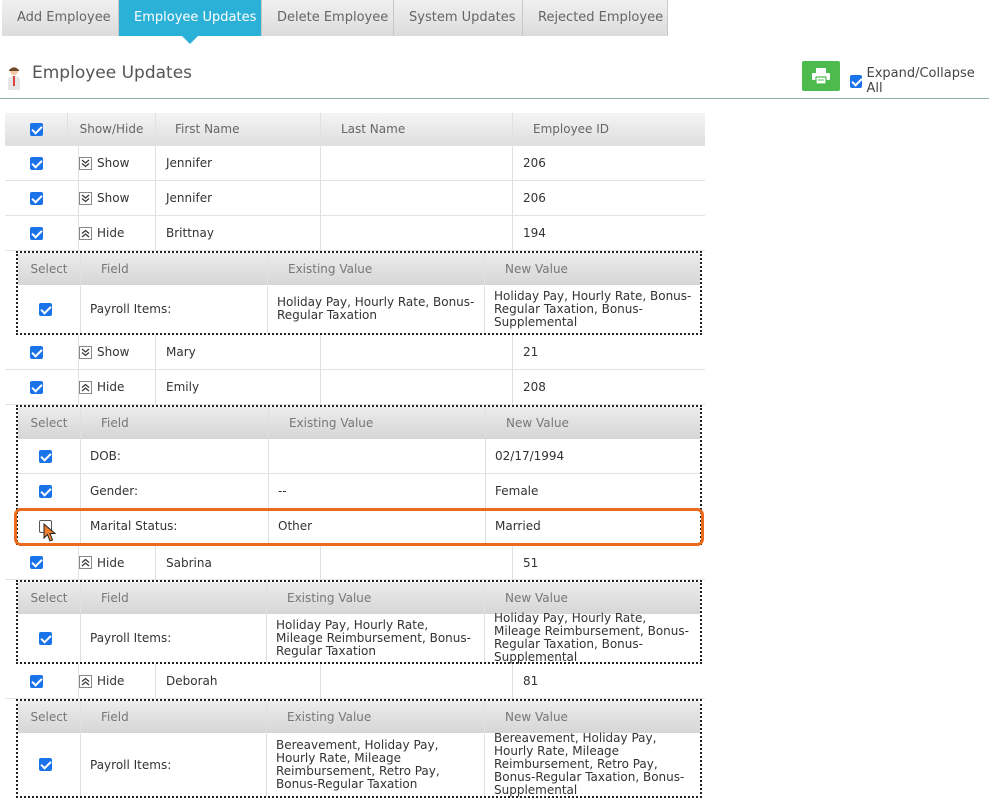 The image size is (989, 798). I want to click on highlight-box, so click(359, 527).